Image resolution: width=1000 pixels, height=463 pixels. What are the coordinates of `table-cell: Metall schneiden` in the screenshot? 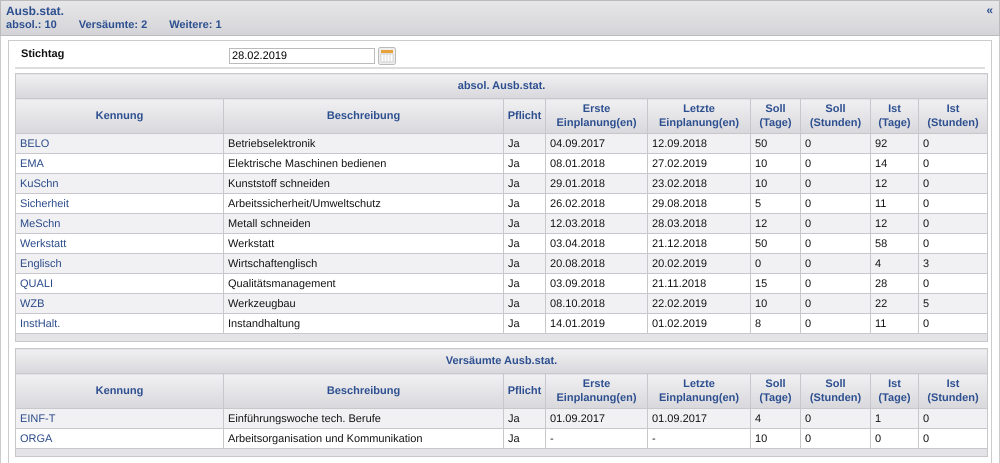 It's located at (364, 224).